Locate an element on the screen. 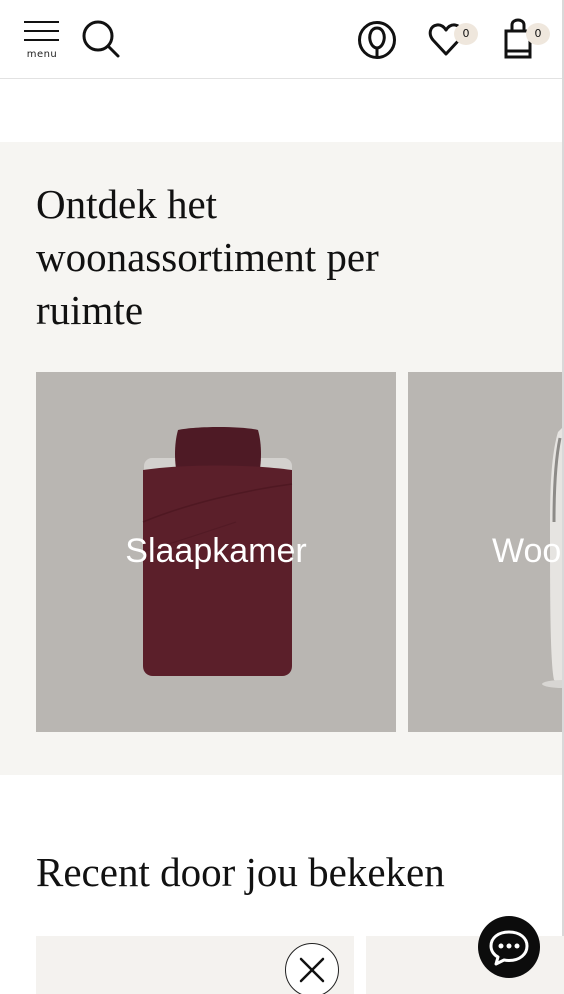 The height and width of the screenshot is (994, 564). close-icon is located at coordinates (312, 970).